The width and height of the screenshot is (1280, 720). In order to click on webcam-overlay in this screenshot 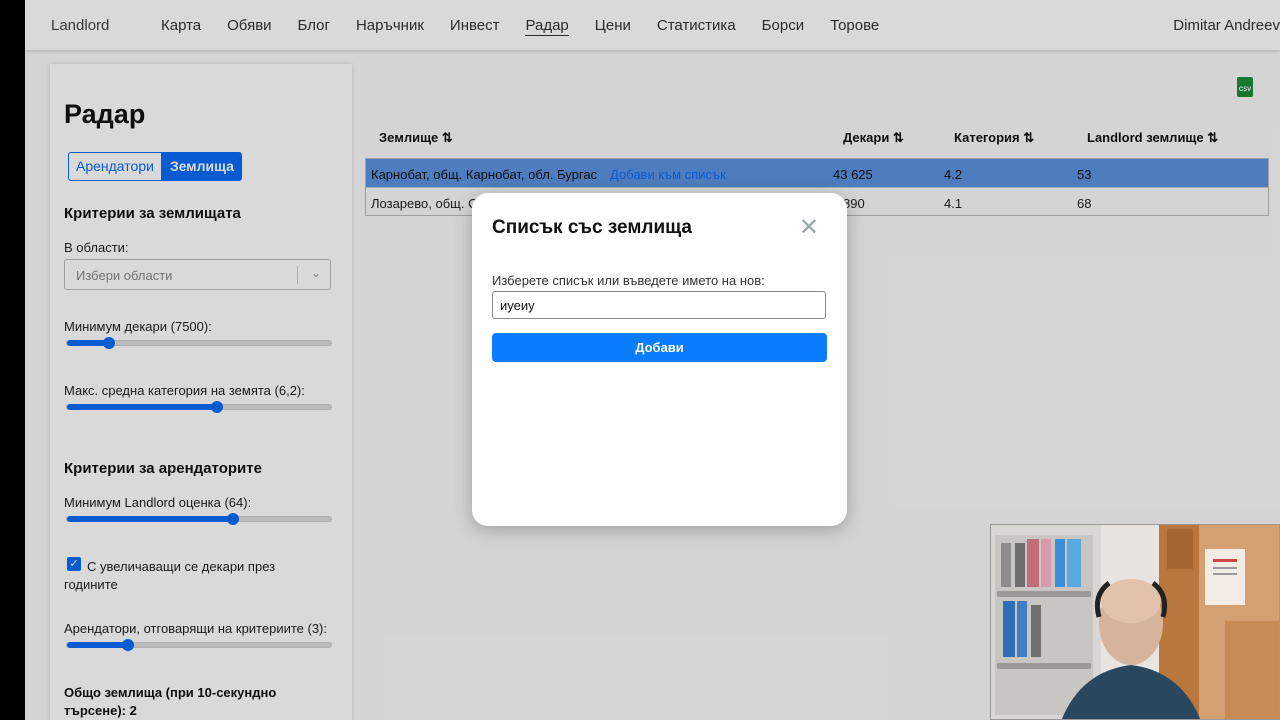, I will do `click(1135, 622)`.